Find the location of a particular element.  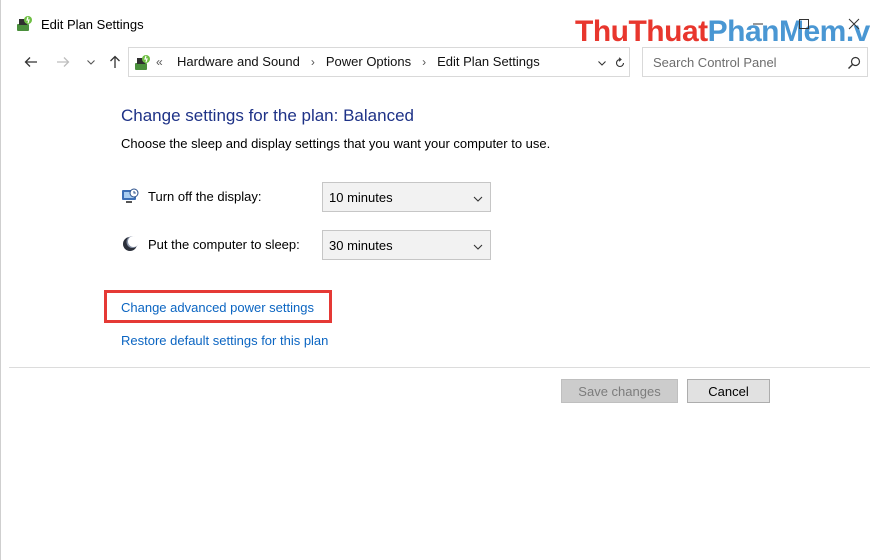

restore-default-settings-link: Restore default settings for this plan is located at coordinates (224, 340).